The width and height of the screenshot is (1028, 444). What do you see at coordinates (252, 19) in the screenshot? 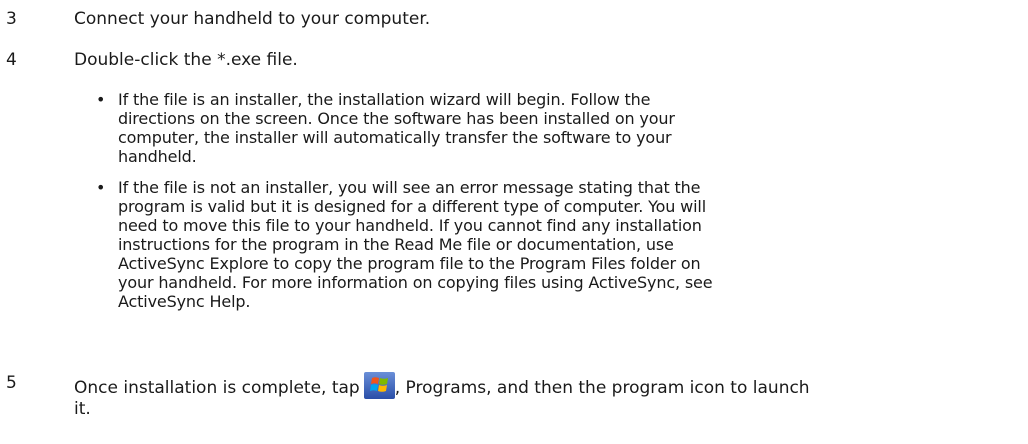
I see `step-text: Connect your handheld to your computer.` at bounding box center [252, 19].